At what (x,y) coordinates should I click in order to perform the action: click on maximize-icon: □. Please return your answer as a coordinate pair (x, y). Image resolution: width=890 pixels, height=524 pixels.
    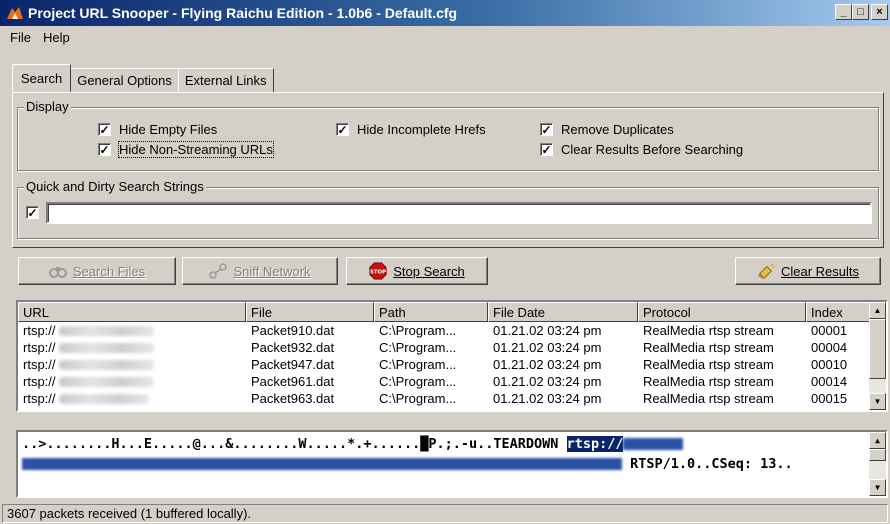
    Looking at the image, I should click on (860, 11).